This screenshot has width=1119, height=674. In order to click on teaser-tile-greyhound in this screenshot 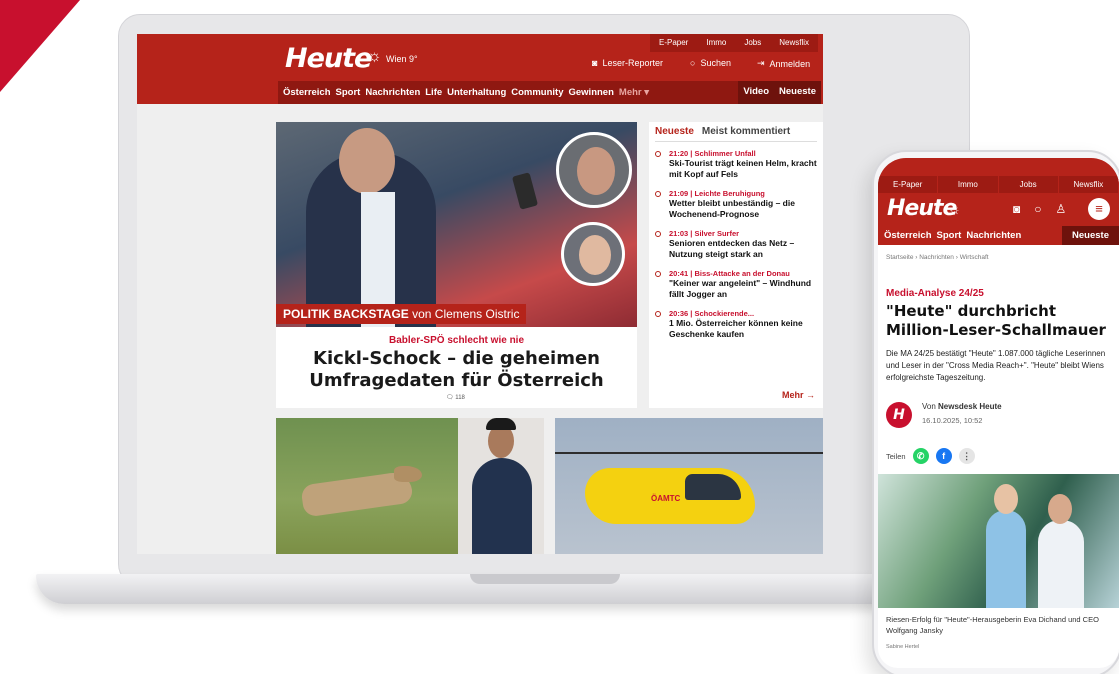, I will do `click(368, 486)`.